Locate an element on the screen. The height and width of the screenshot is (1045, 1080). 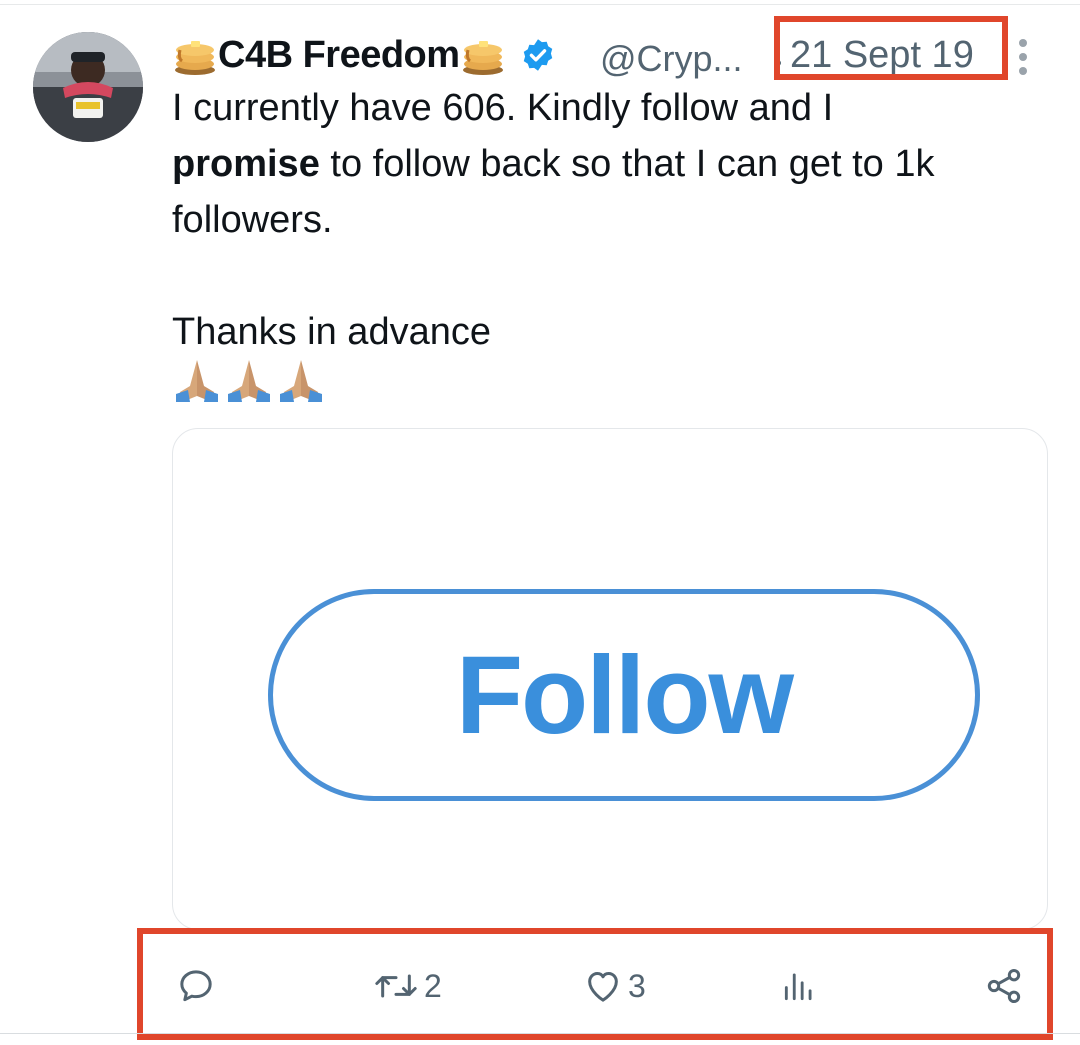
author-name-row: C4B Freedom is located at coordinates (364, 55).